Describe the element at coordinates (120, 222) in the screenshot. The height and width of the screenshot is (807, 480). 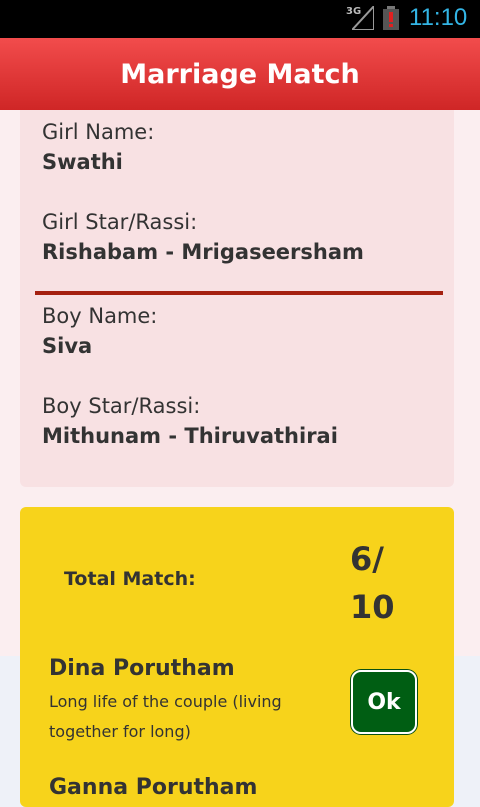
I see `girl-star-label: Girl Star/Rassi:` at that location.